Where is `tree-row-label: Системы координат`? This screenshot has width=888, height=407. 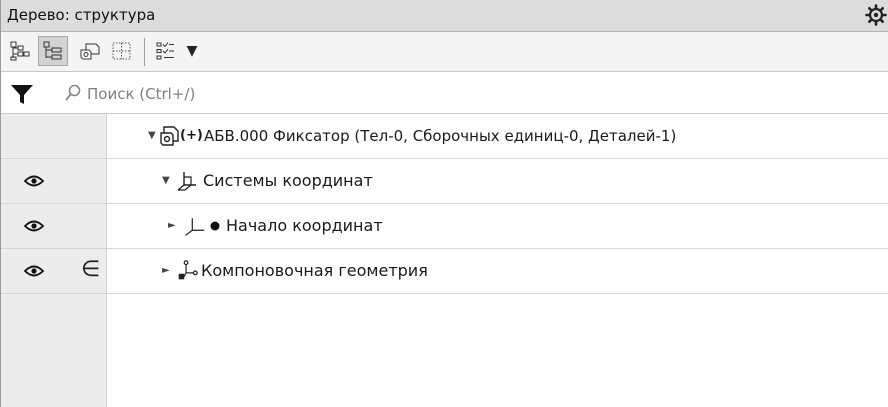
tree-row-label: Системы координат is located at coordinates (288, 180).